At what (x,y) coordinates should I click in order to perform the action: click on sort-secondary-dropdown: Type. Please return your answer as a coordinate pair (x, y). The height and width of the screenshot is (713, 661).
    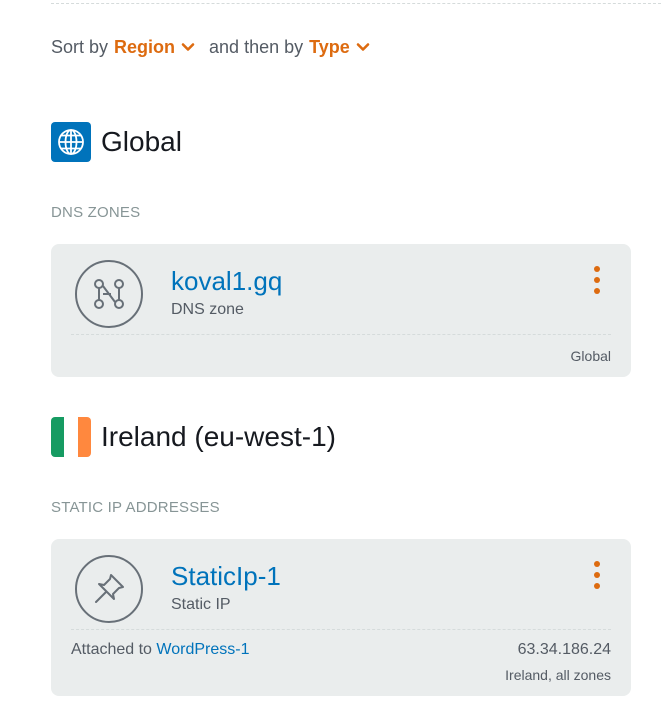
    Looking at the image, I should click on (339, 47).